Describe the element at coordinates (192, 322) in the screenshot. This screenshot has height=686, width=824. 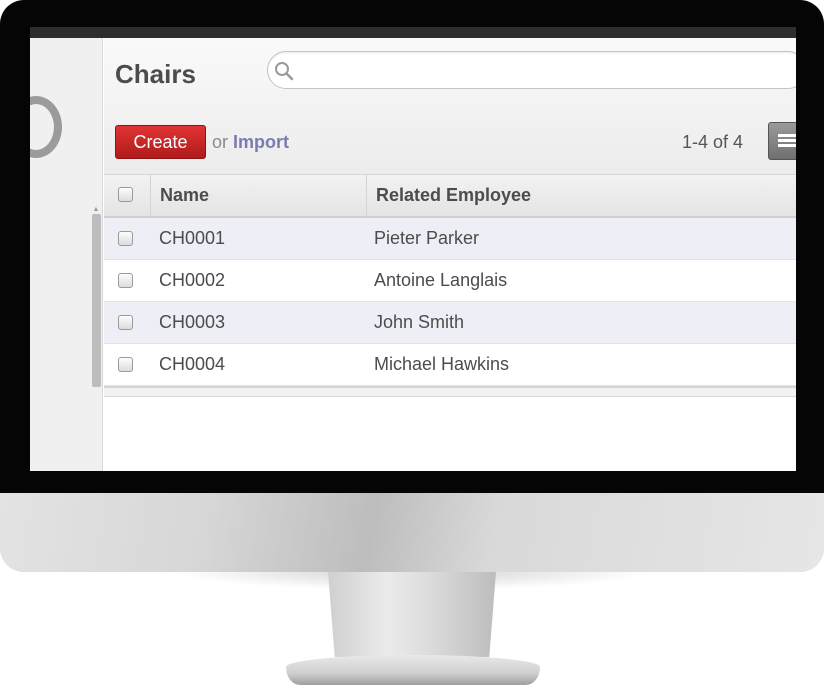
I see `cell-name: CH0003` at that location.